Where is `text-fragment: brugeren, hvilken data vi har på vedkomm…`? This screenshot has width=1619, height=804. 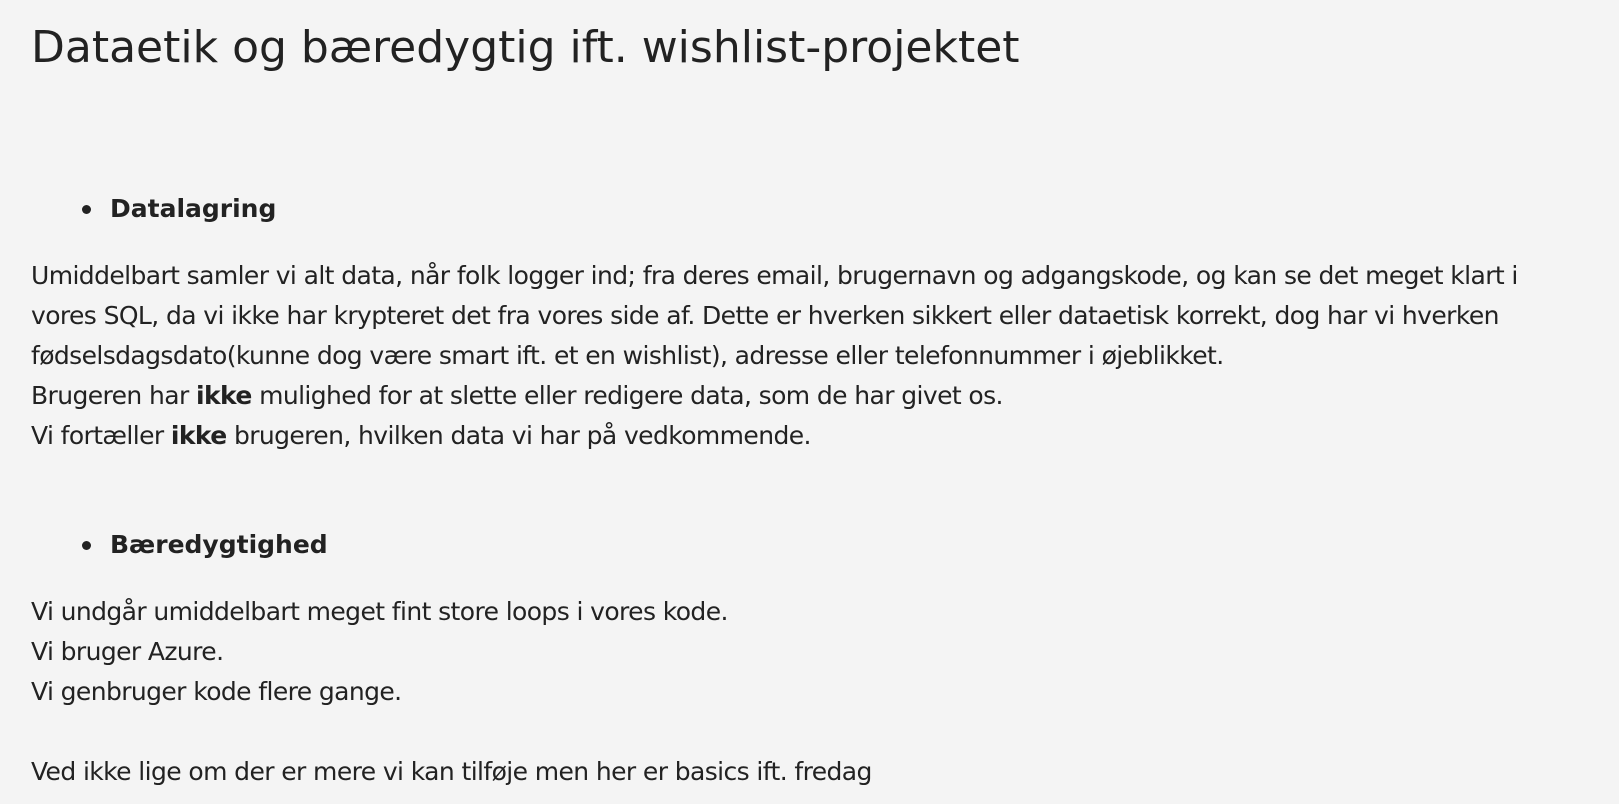
text-fragment: brugeren, hvilken data vi har på vedkomm… is located at coordinates (519, 435).